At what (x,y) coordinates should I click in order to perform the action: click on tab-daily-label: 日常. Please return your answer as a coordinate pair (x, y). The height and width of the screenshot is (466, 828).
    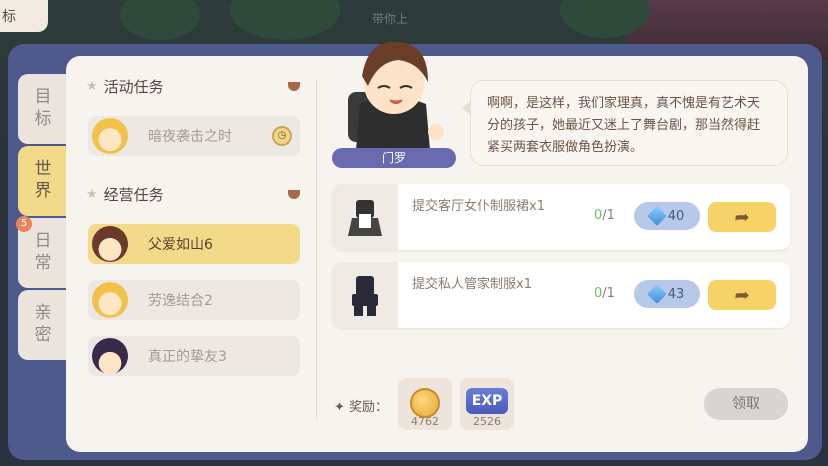
    Looking at the image, I should click on (43, 252).